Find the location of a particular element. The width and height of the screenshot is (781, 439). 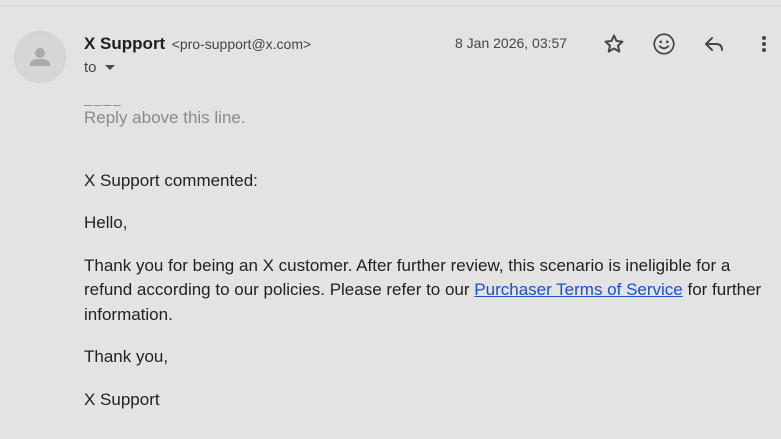

chevron-down-icon is located at coordinates (109, 67).